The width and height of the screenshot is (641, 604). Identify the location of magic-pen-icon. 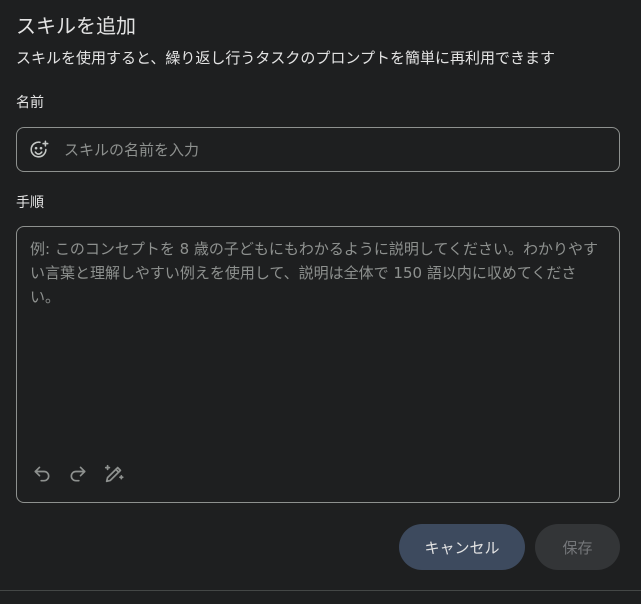
(114, 474).